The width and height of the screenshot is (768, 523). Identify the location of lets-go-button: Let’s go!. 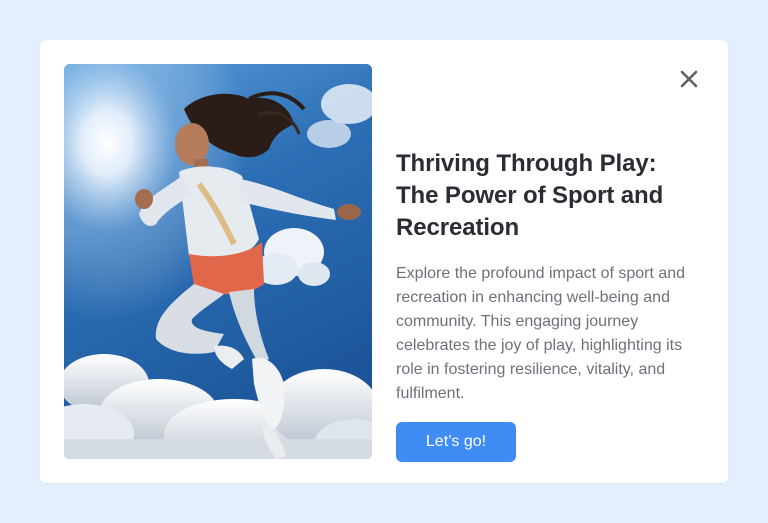
(456, 442).